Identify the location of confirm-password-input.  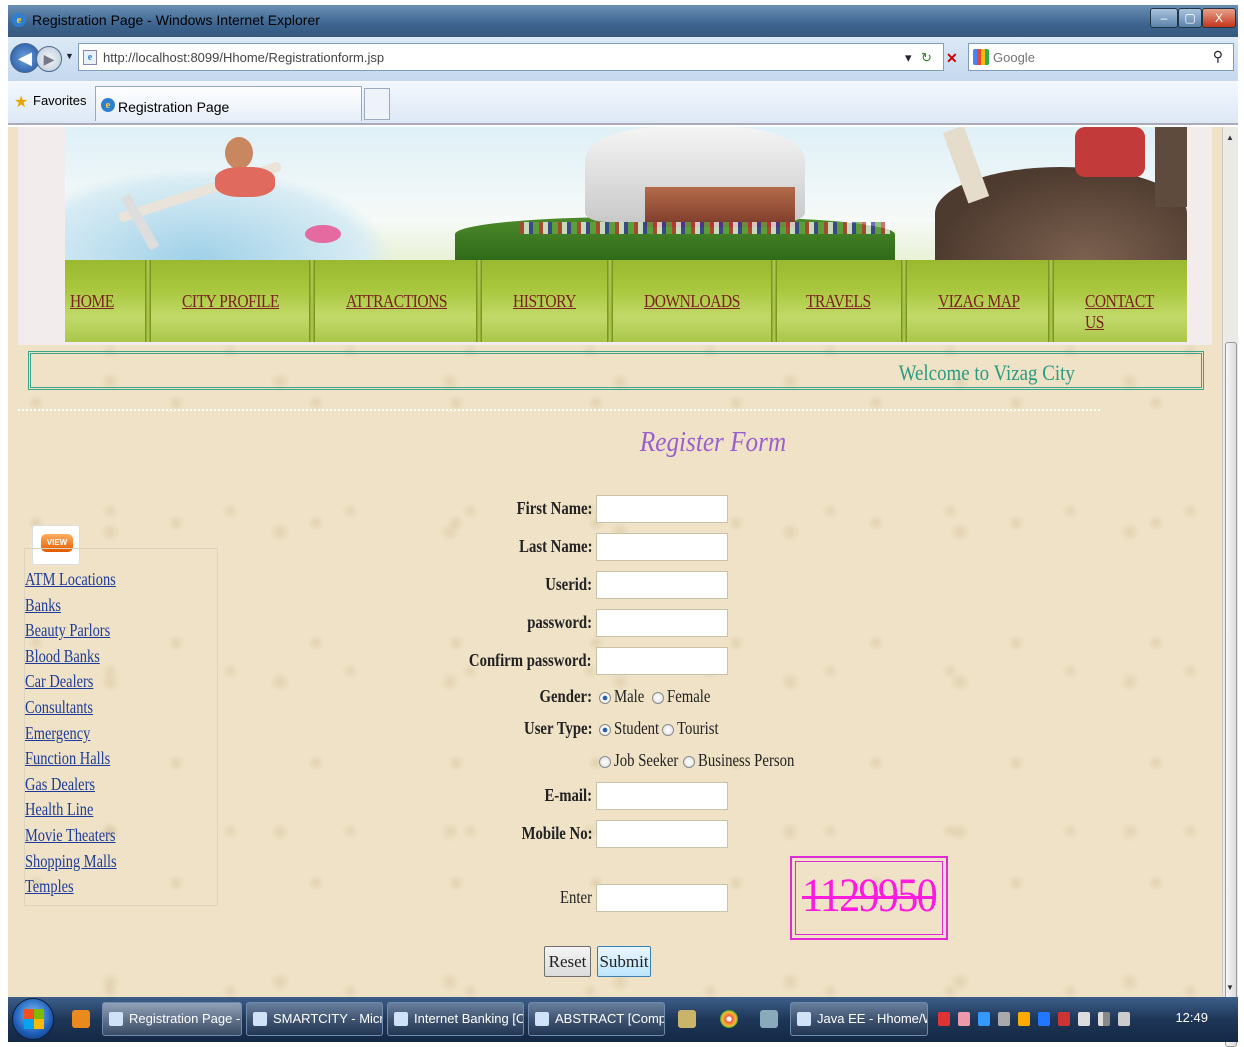
(662, 661).